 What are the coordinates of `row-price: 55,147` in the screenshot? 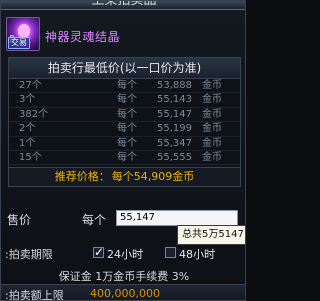 It's located at (174, 114).